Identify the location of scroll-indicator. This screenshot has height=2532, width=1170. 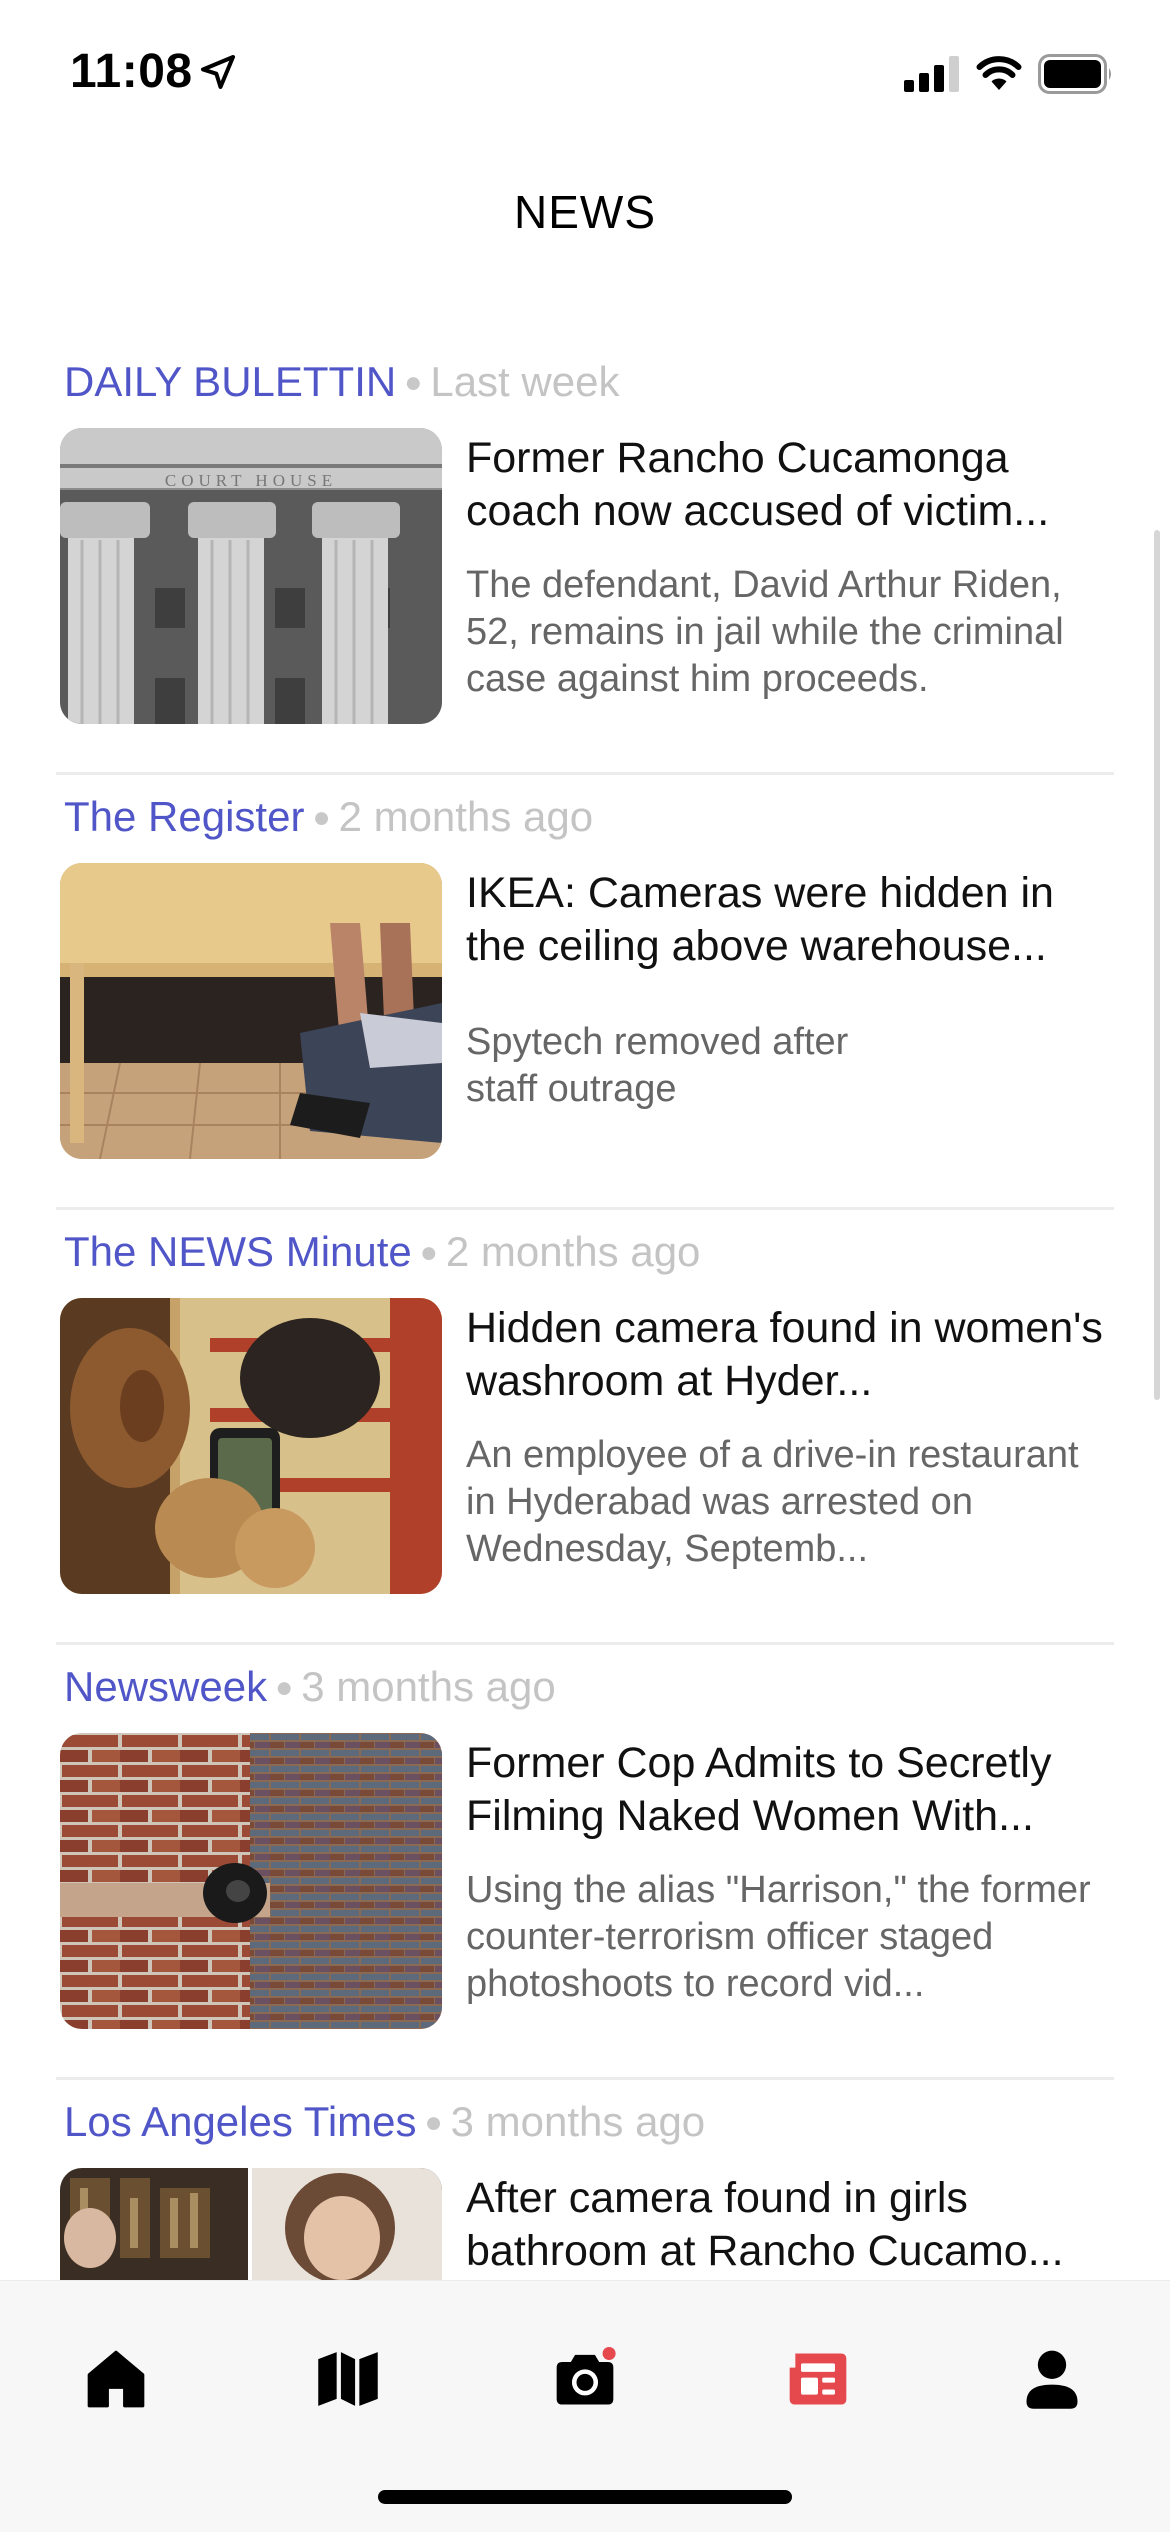
(1157, 965).